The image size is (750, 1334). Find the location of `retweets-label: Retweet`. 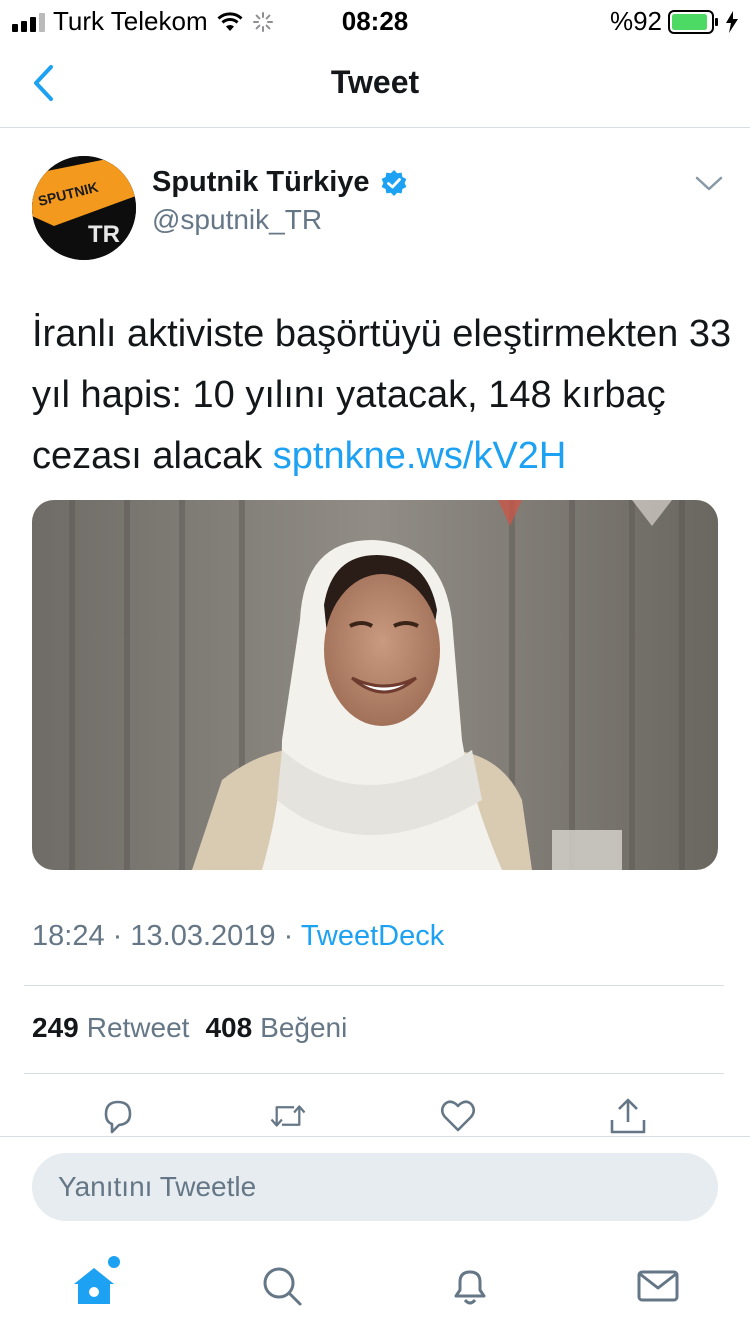

retweets-label: Retweet is located at coordinates (138, 1027).